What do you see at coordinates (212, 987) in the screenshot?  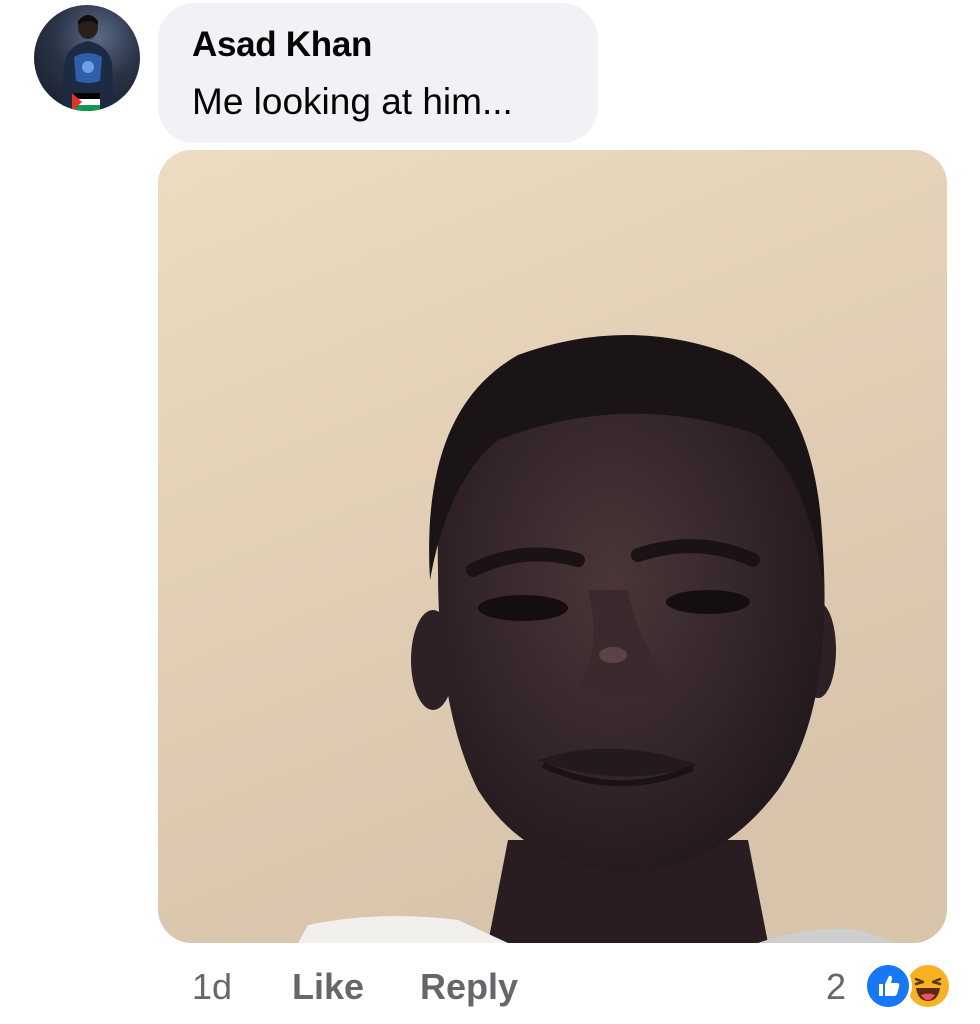 I see `comment-timestamp: 1d` at bounding box center [212, 987].